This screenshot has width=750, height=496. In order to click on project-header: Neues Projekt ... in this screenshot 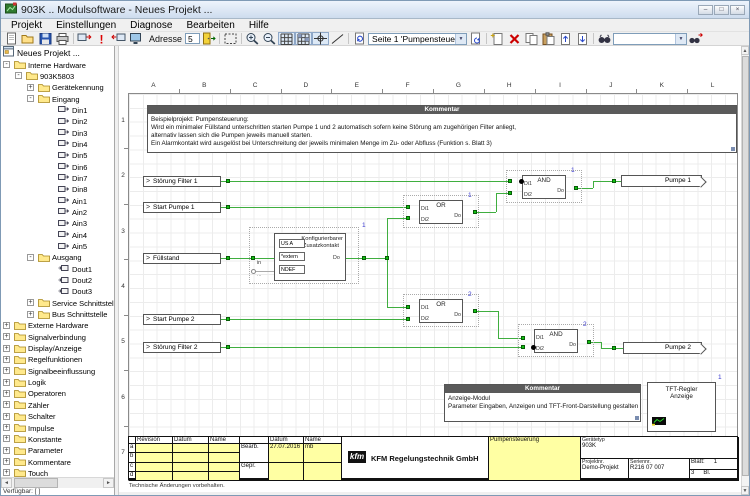, I will do `click(57, 52)`.